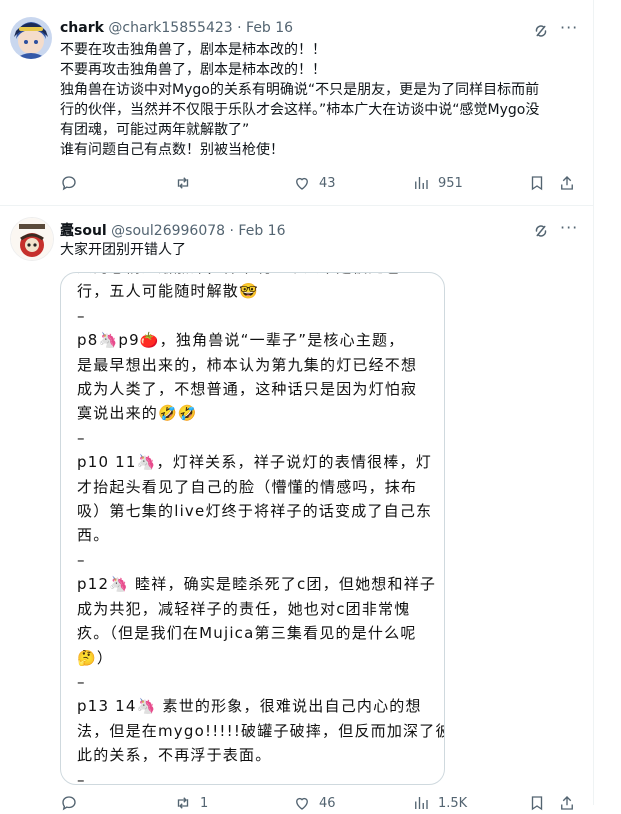 The height and width of the screenshot is (814, 621). Describe the element at coordinates (325, 250) in the screenshot. I see `tweet-text: 大家开团别开错人了` at that location.